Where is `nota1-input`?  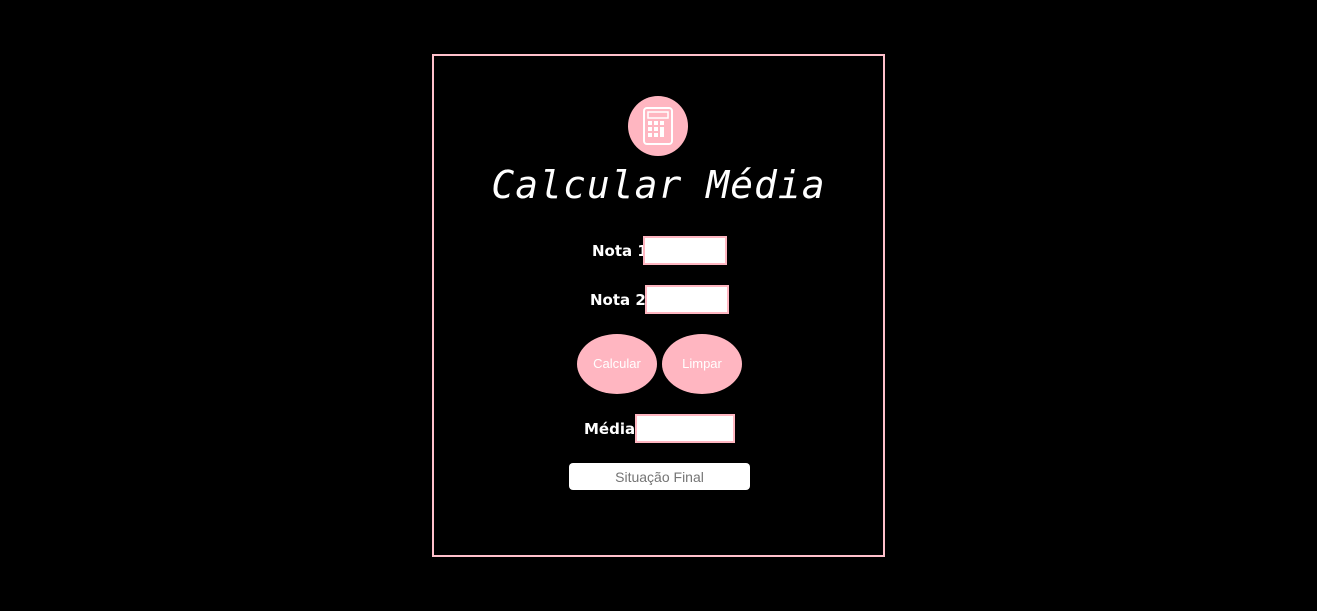 nota1-input is located at coordinates (685, 250).